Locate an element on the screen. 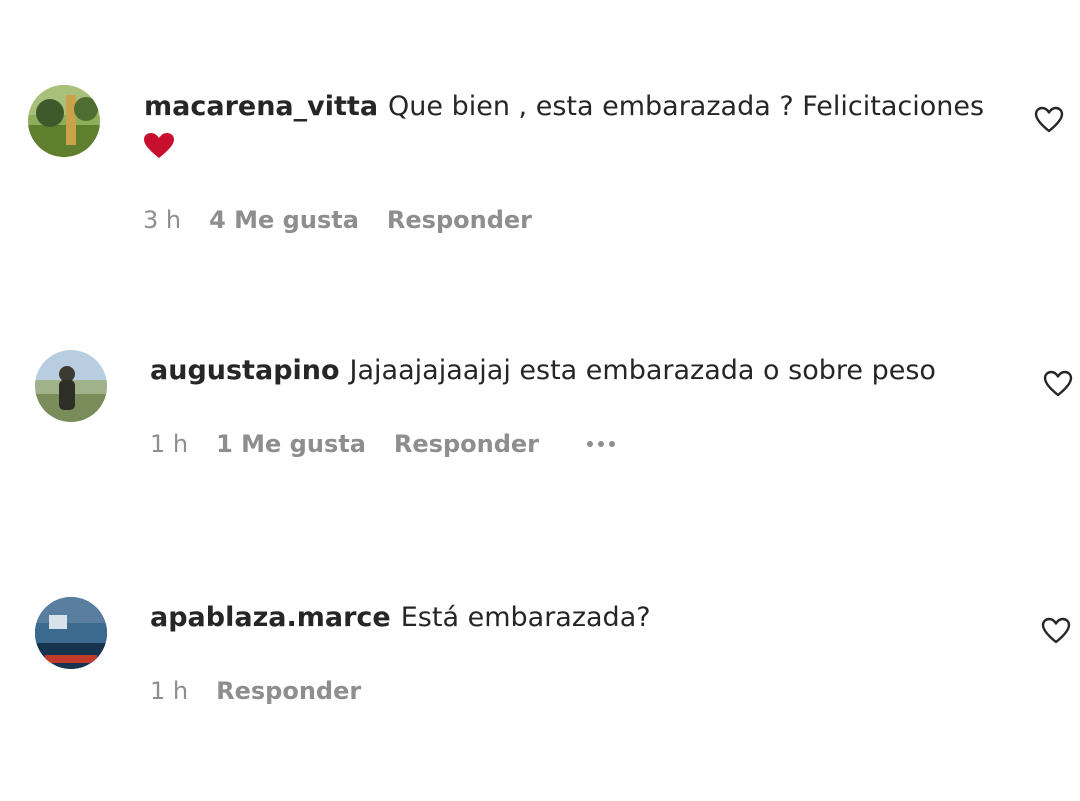 The height and width of the screenshot is (801, 1080). comment-meta: 3 h 4 Me gusta Responder is located at coordinates (337, 220).